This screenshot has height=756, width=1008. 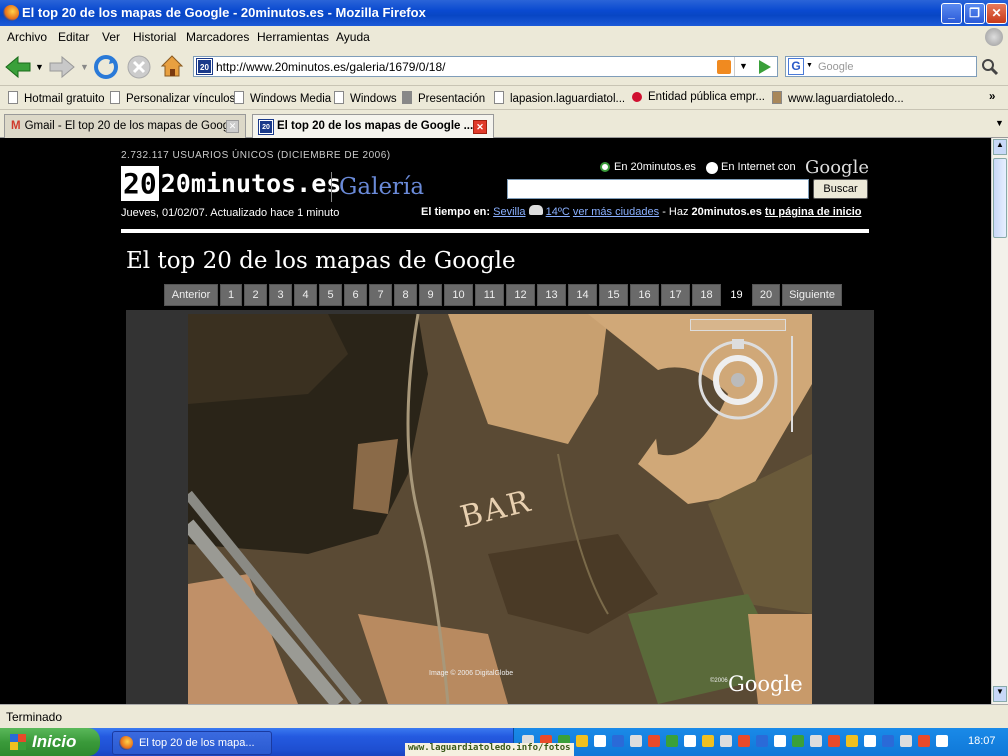 I want to click on close-button: ✕, so click(x=996, y=13).